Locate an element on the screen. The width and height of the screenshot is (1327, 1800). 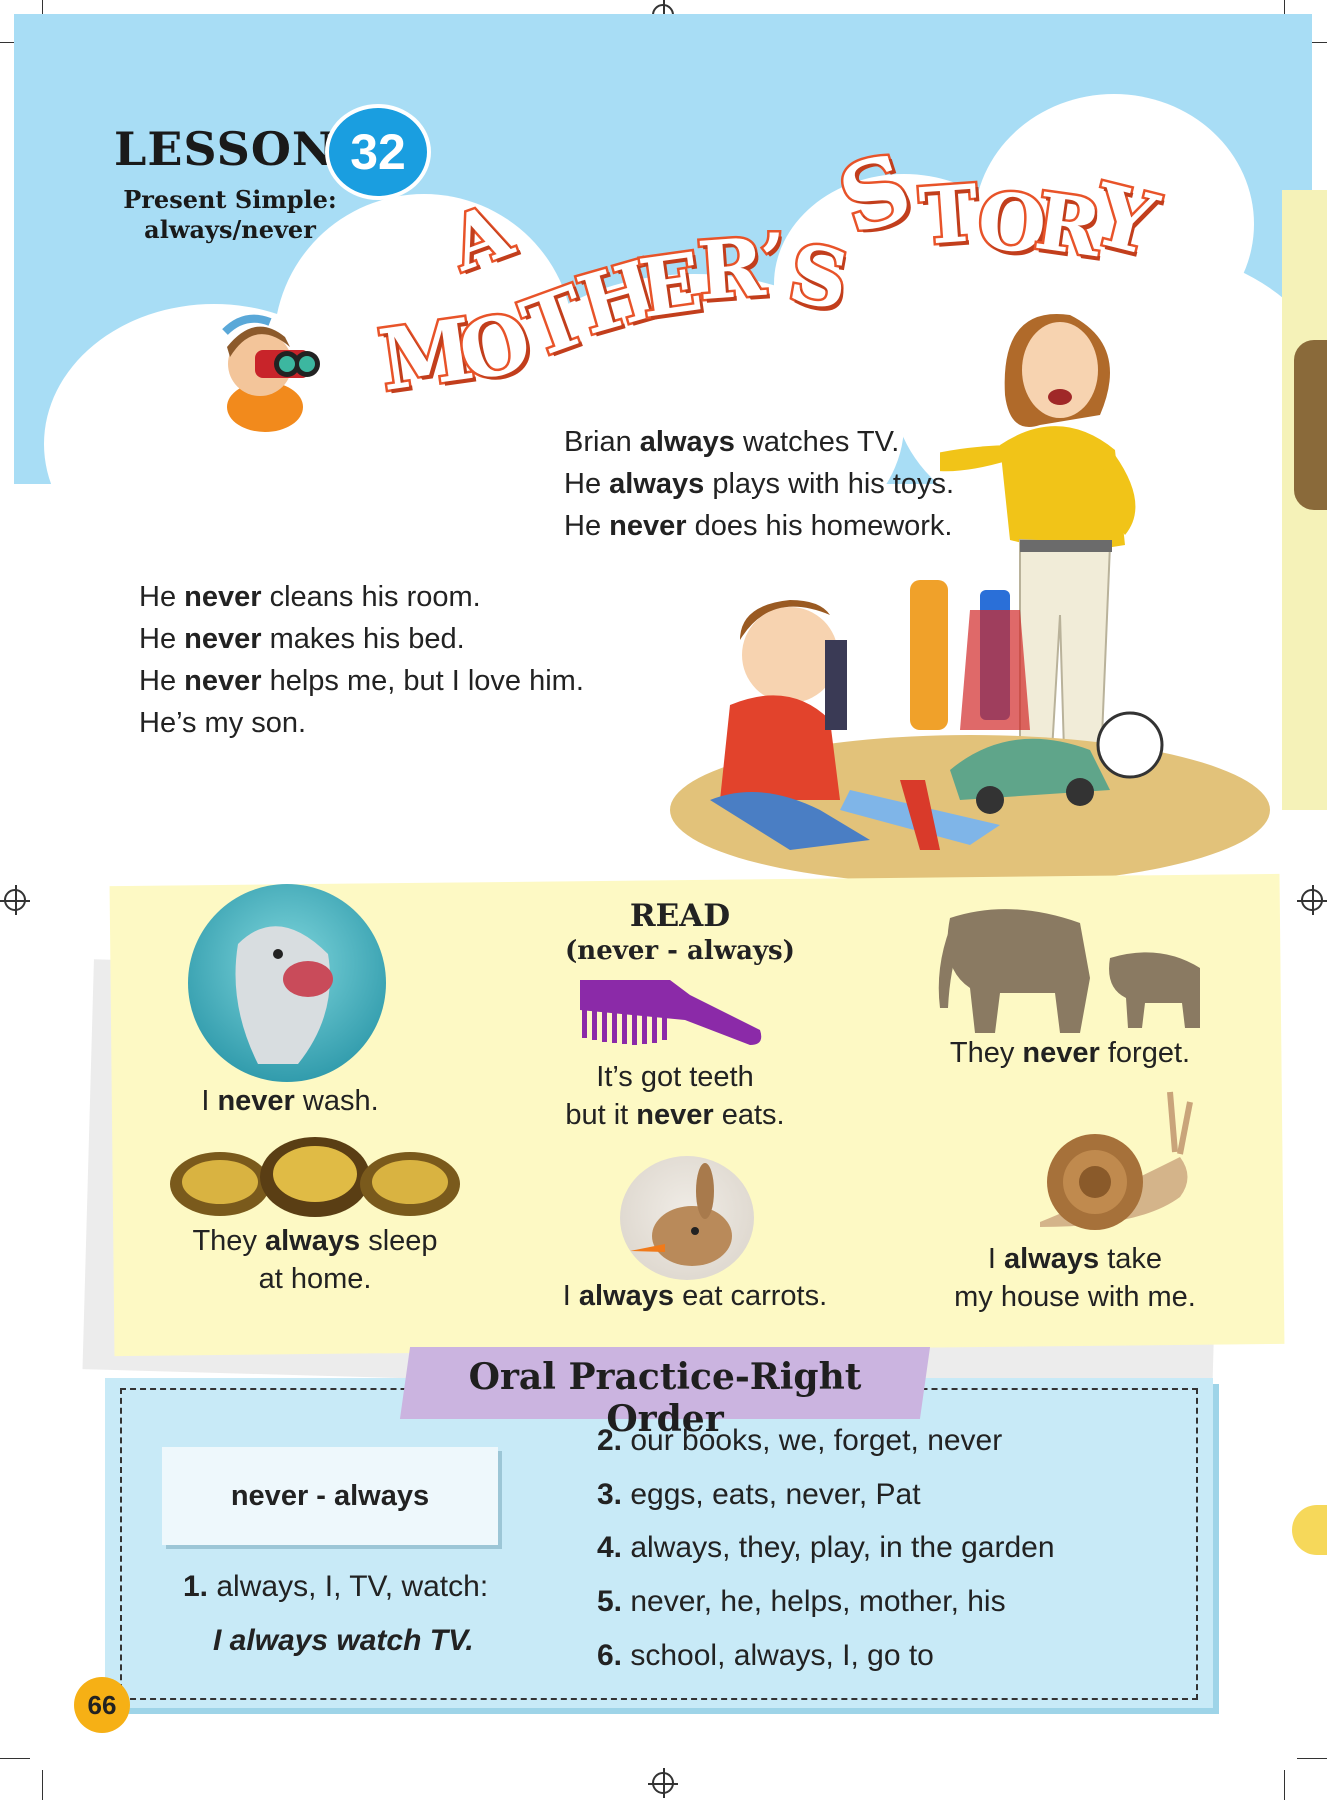
elephants-image is located at coordinates (1075, 968).